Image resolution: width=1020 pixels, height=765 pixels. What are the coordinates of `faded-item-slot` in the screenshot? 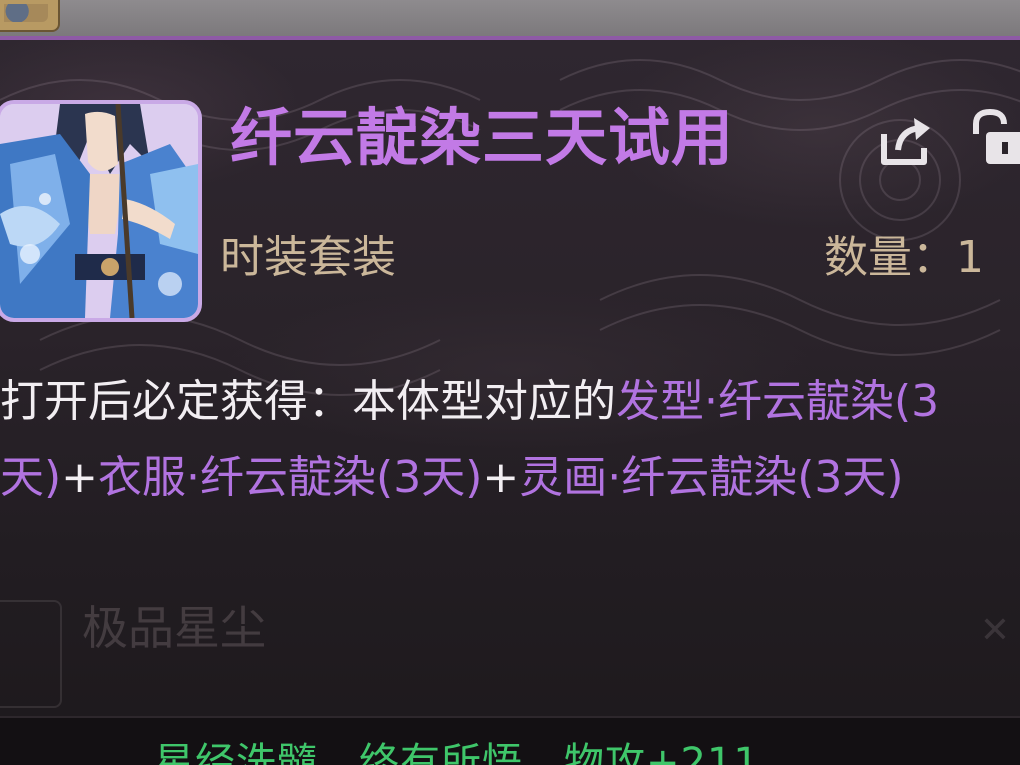 It's located at (31, 654).